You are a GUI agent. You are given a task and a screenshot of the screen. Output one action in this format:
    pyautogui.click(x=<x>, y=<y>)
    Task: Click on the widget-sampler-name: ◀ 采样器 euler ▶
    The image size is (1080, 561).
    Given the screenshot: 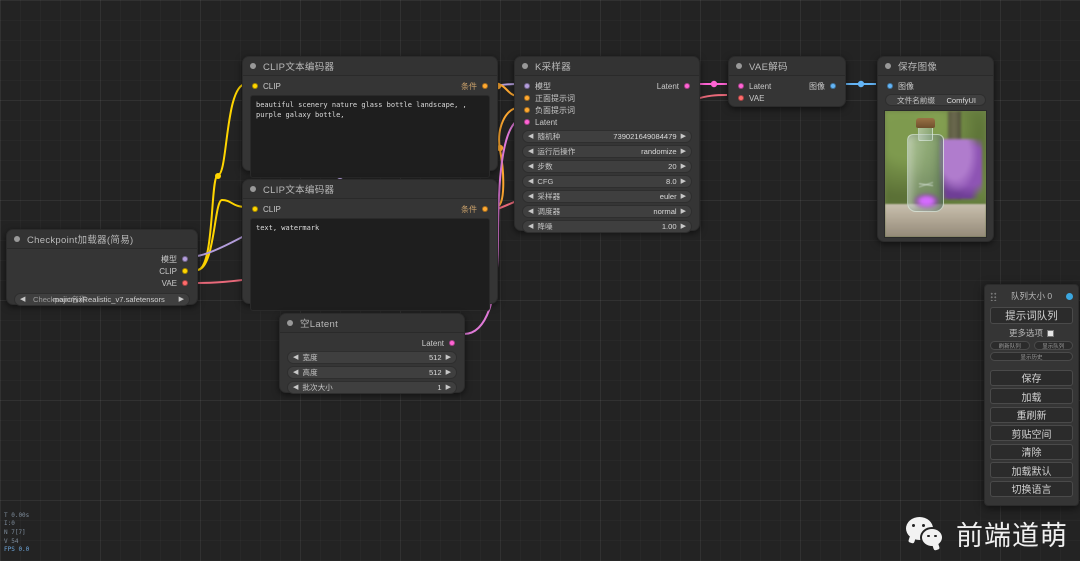 What is the action you would take?
    pyautogui.click(x=607, y=196)
    